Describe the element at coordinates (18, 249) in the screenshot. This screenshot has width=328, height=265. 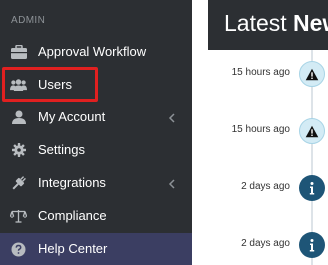
I see `question-circle-icon` at that location.